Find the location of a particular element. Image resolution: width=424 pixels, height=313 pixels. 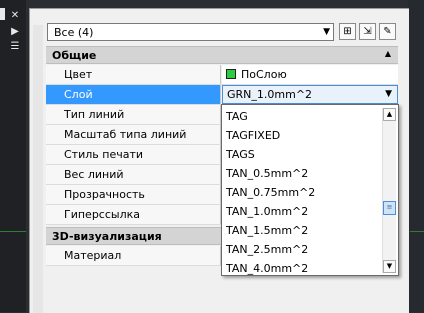

quick-select-icon: ✎ is located at coordinates (387, 31).